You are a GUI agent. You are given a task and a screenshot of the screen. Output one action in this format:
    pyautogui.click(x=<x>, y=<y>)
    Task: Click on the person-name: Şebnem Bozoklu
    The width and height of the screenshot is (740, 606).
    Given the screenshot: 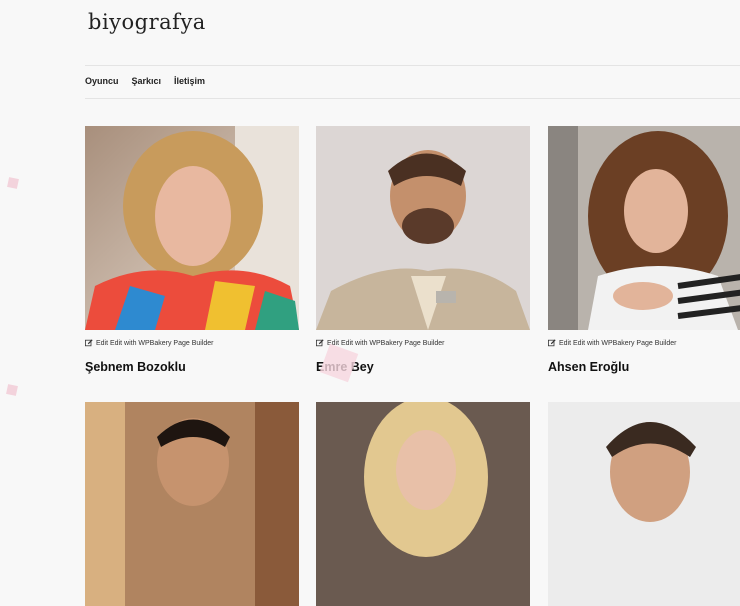 What is the action you would take?
    pyautogui.click(x=135, y=367)
    